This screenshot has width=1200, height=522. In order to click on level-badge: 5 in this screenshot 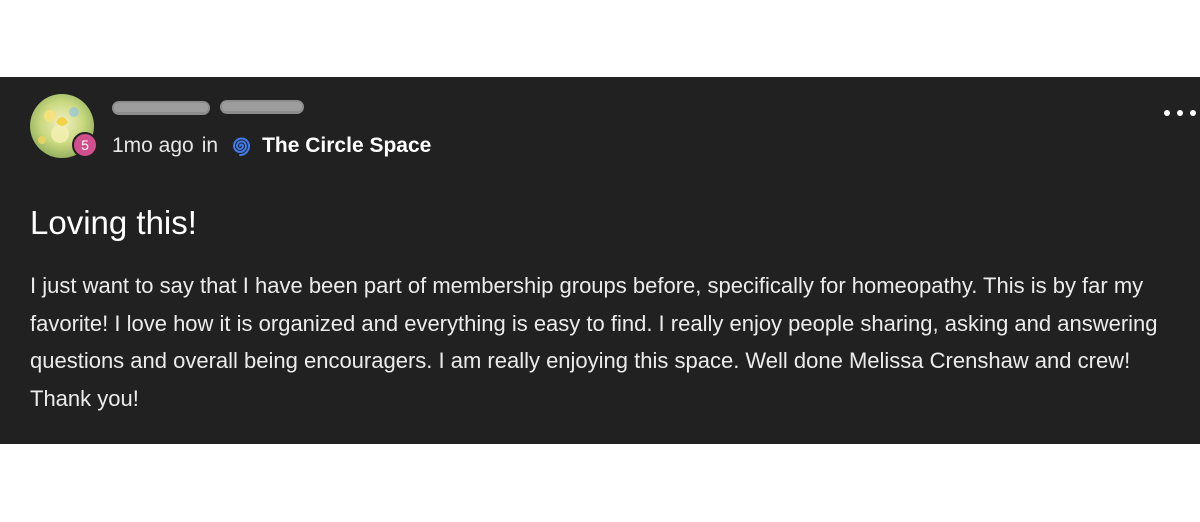, I will do `click(85, 145)`.